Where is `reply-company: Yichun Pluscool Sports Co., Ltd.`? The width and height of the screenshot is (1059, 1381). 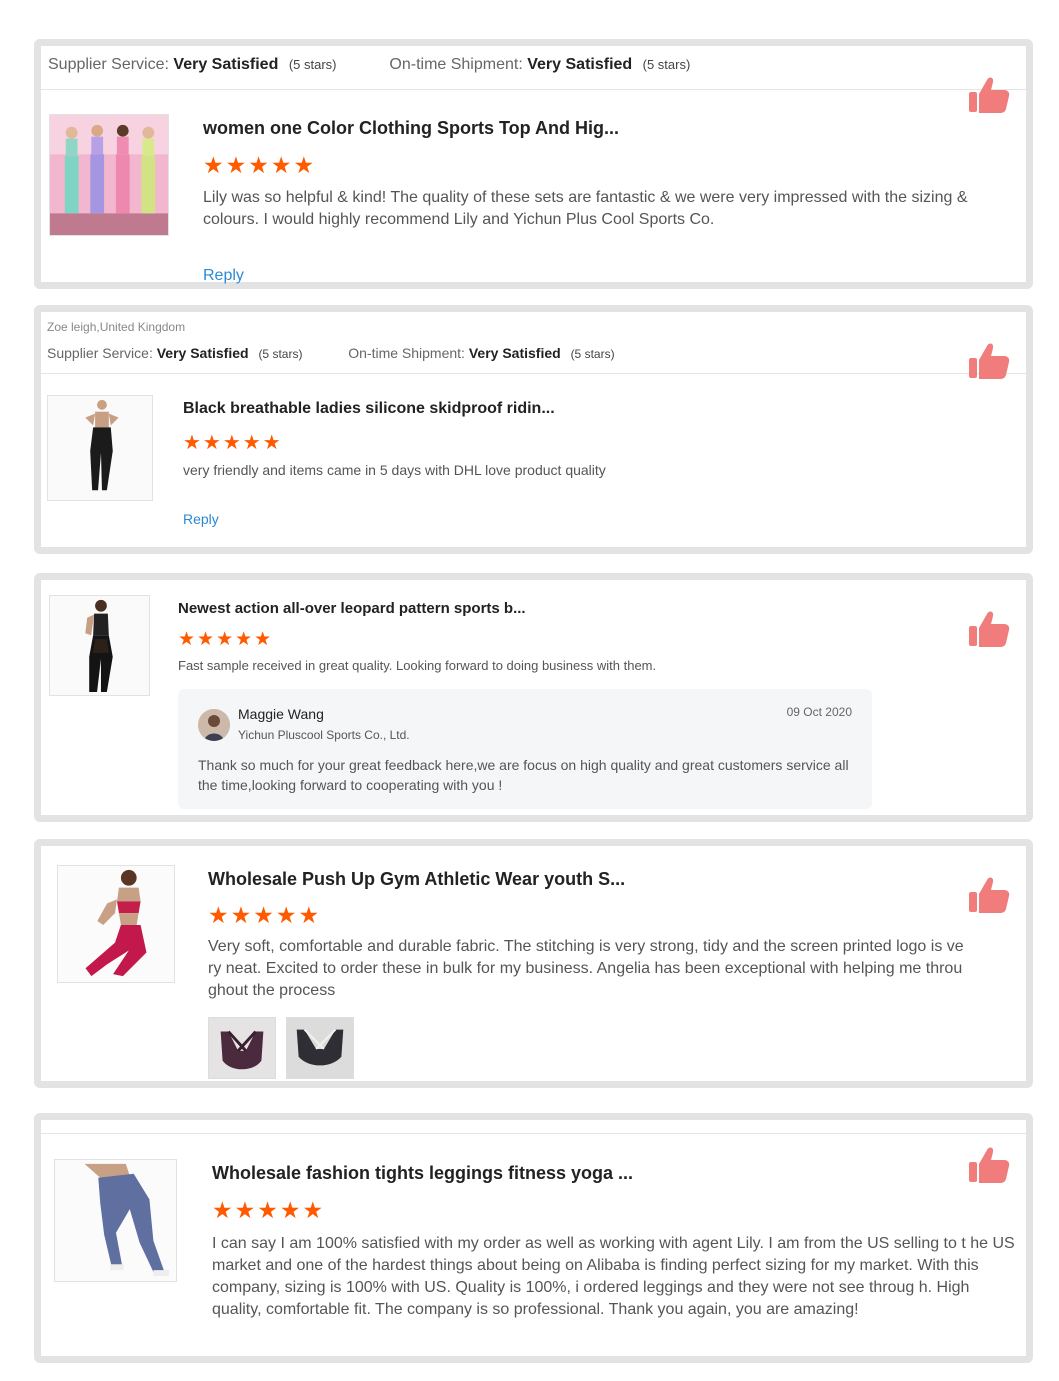 reply-company: Yichun Pluscool Sports Co., Ltd. is located at coordinates (324, 735).